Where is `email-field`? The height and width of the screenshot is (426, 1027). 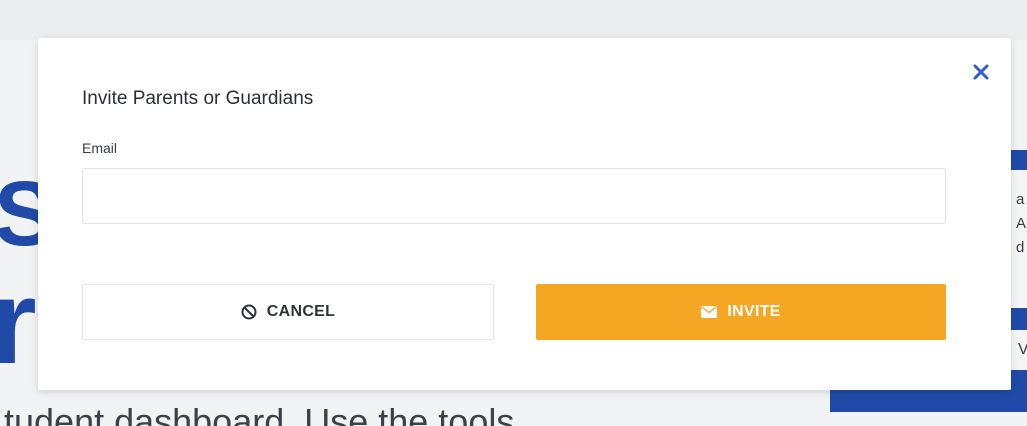
email-field is located at coordinates (514, 196).